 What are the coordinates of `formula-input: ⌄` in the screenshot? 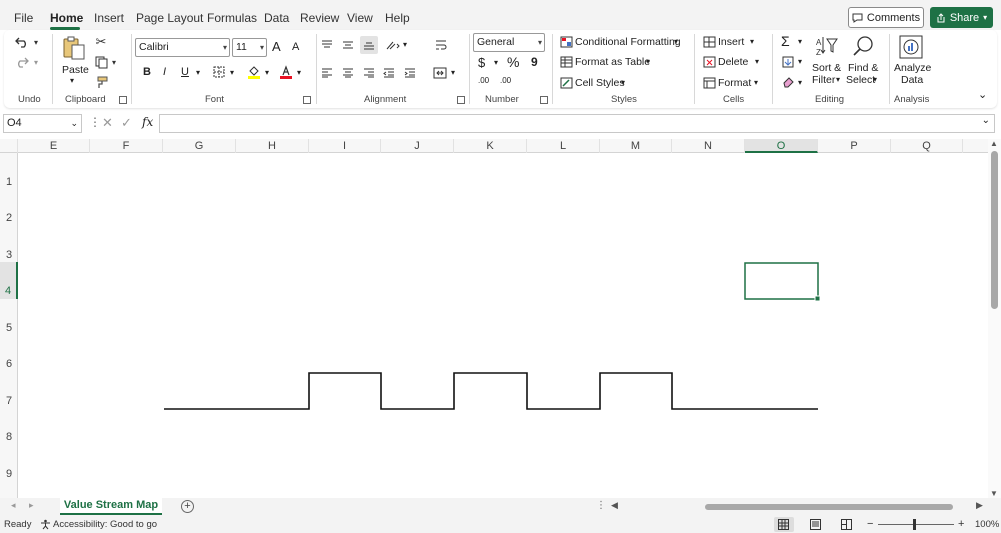 It's located at (577, 123).